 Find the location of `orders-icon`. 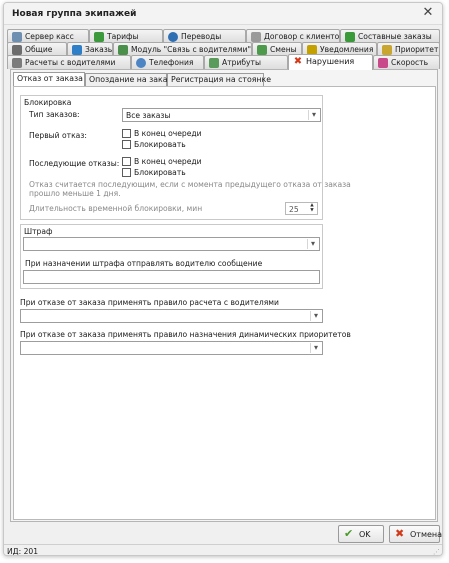

orders-icon is located at coordinates (77, 50).